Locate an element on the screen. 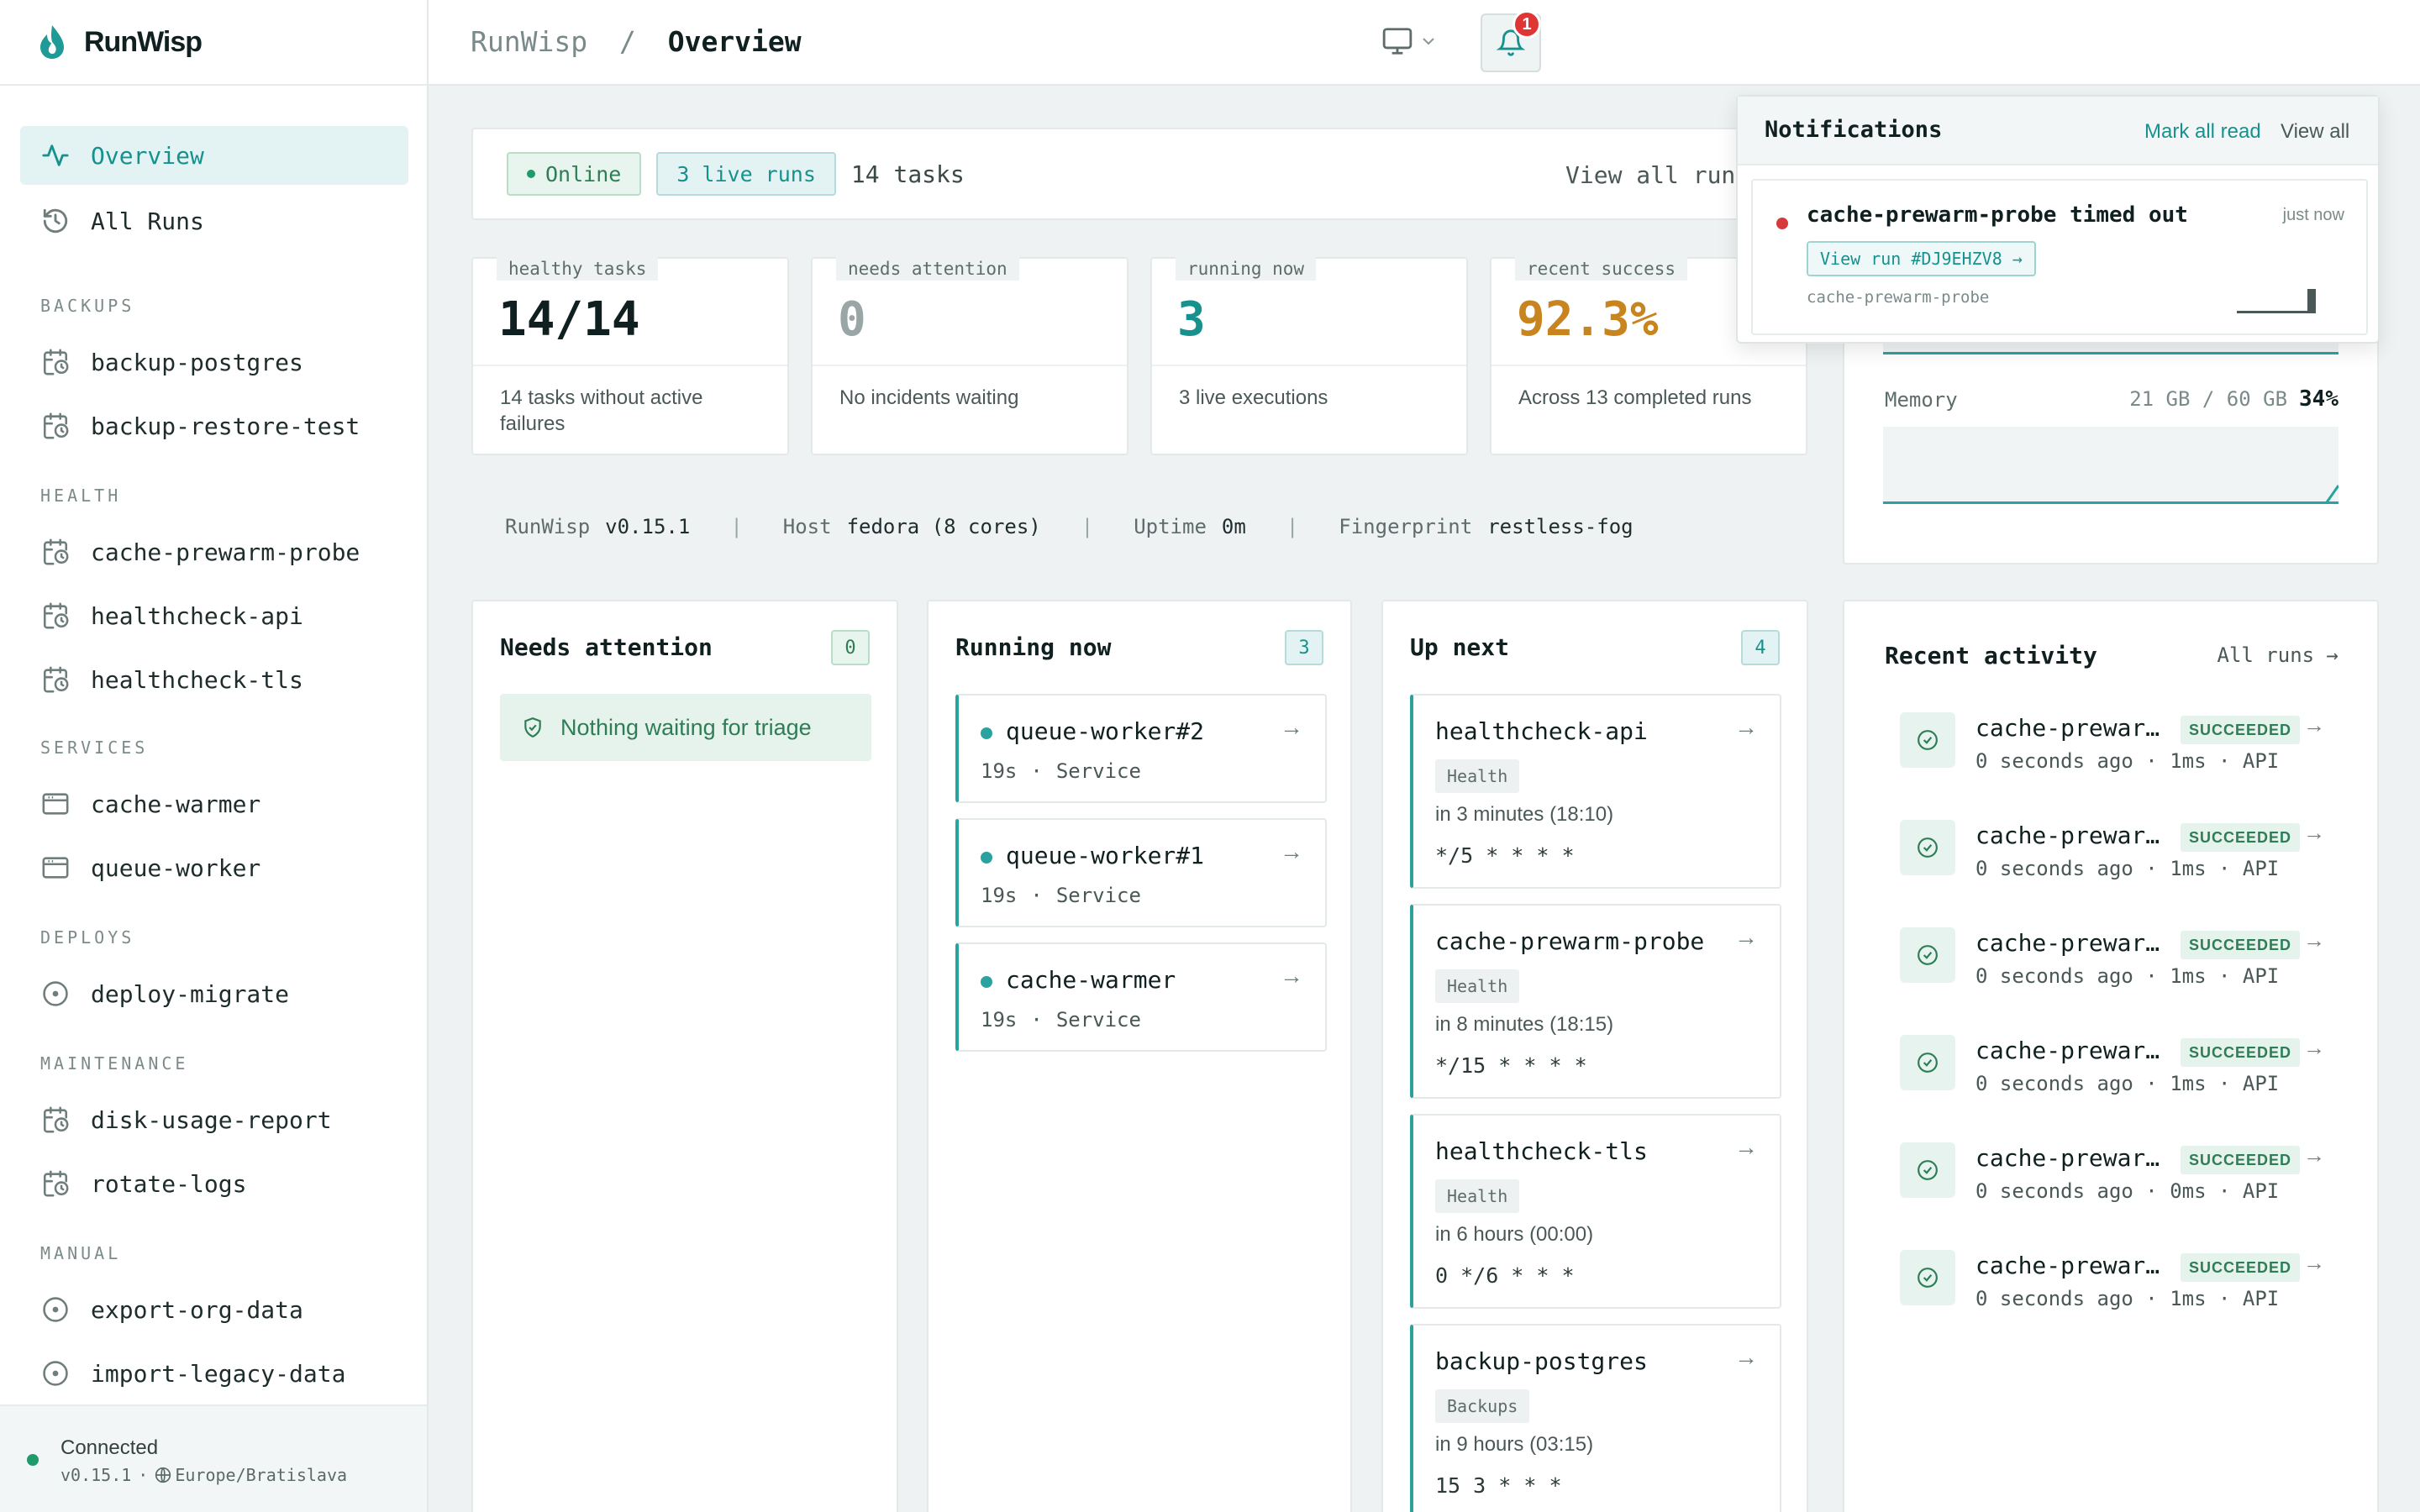 Image resolution: width=2420 pixels, height=1512 pixels. sidebar-item-import-legacy-data: import-legacy-data is located at coordinates (214, 1373).